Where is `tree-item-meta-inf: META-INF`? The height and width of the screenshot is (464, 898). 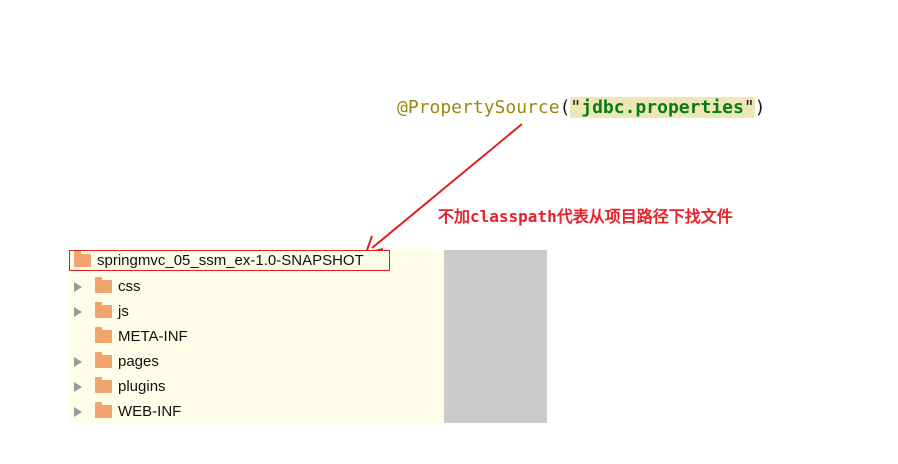 tree-item-meta-inf: META-INF is located at coordinates (256, 336).